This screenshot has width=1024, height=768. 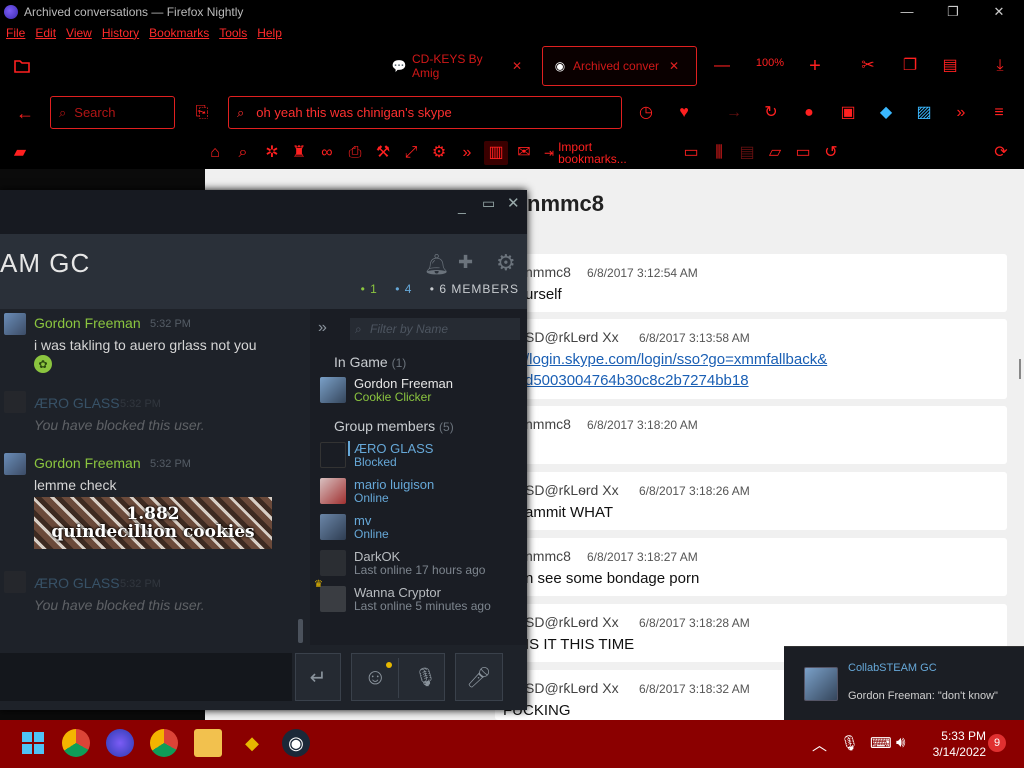 What do you see at coordinates (411, 153) in the screenshot?
I see `fullscreen-icon: ⤢` at bounding box center [411, 153].